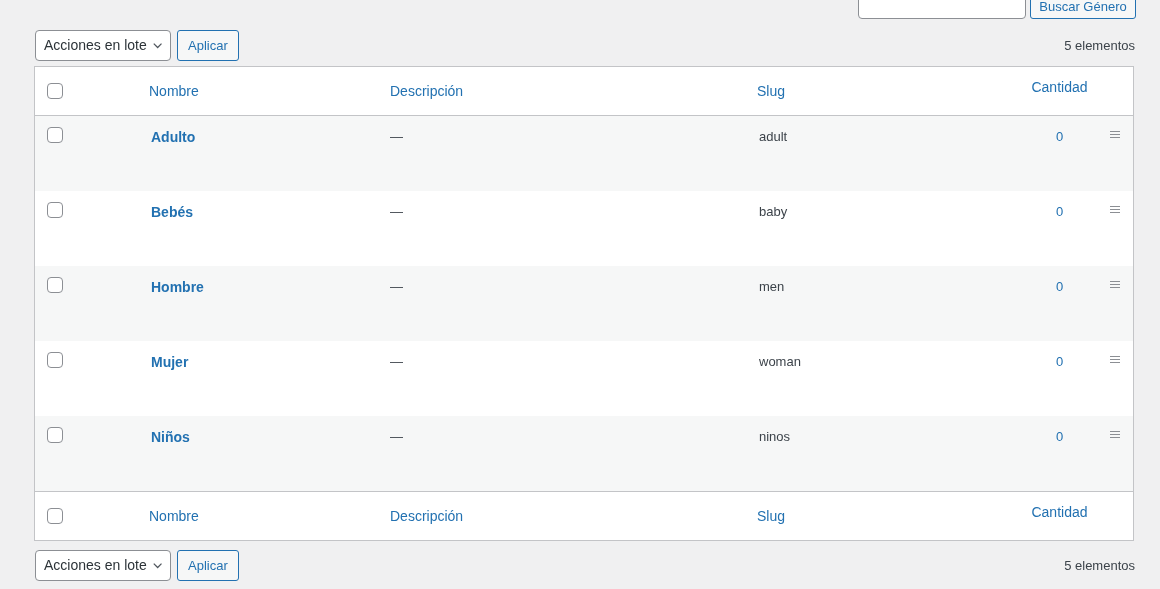  What do you see at coordinates (772, 286) in the screenshot?
I see `slug-cell: men` at bounding box center [772, 286].